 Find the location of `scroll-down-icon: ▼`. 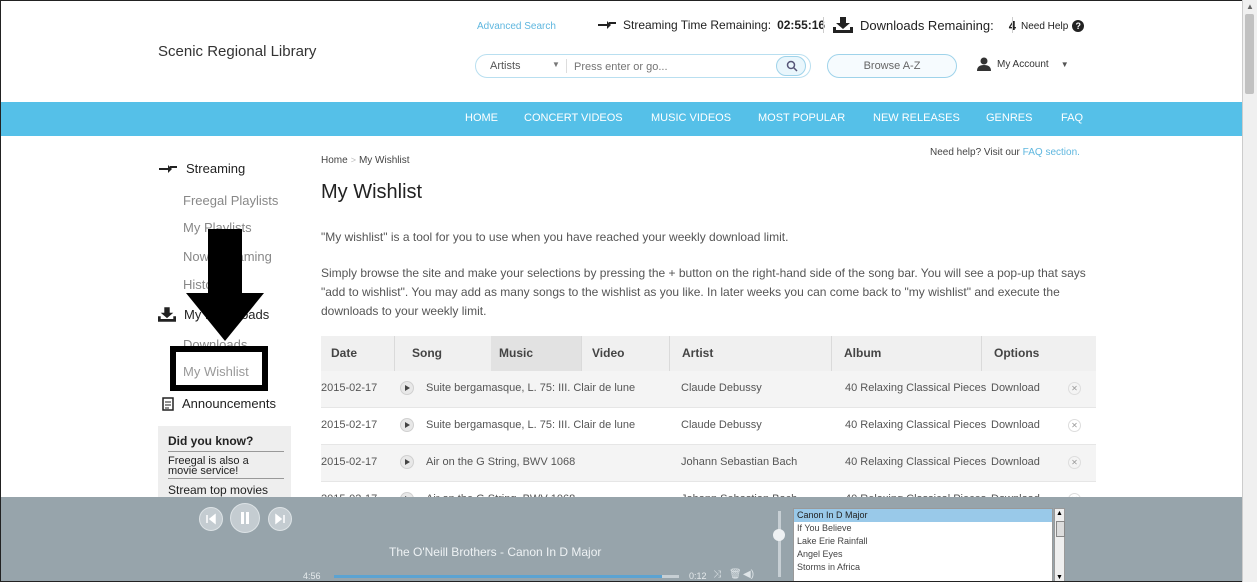

scroll-down-icon: ▼ is located at coordinates (1059, 577).